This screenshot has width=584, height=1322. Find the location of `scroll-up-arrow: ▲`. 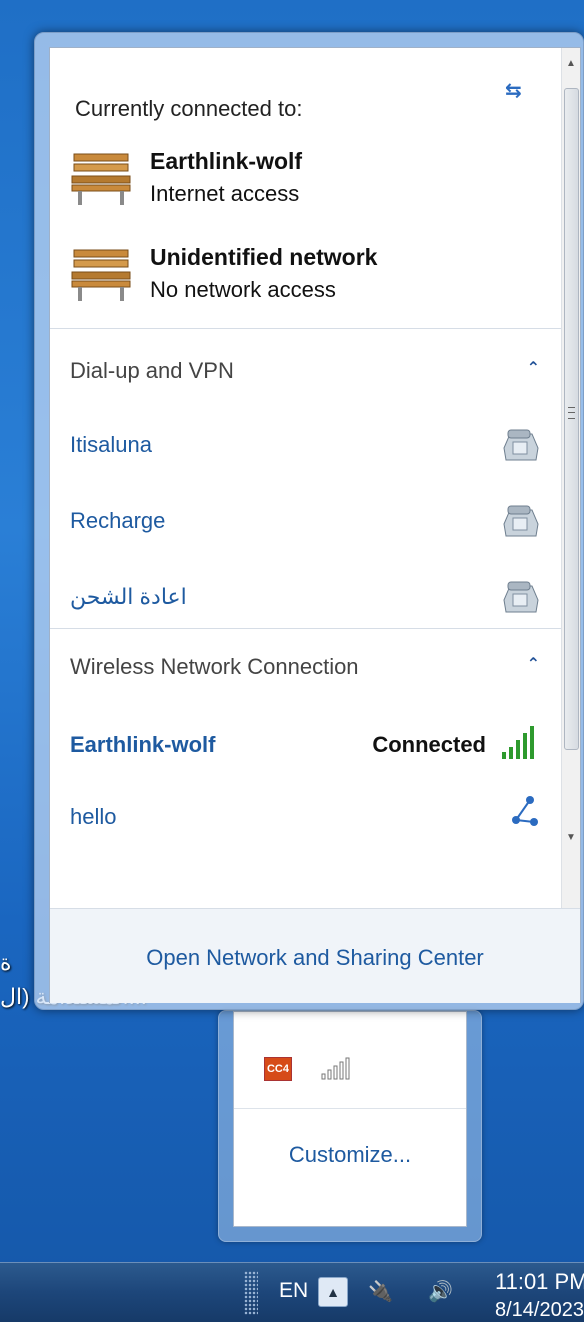

scroll-up-arrow: ▲ is located at coordinates (571, 64).